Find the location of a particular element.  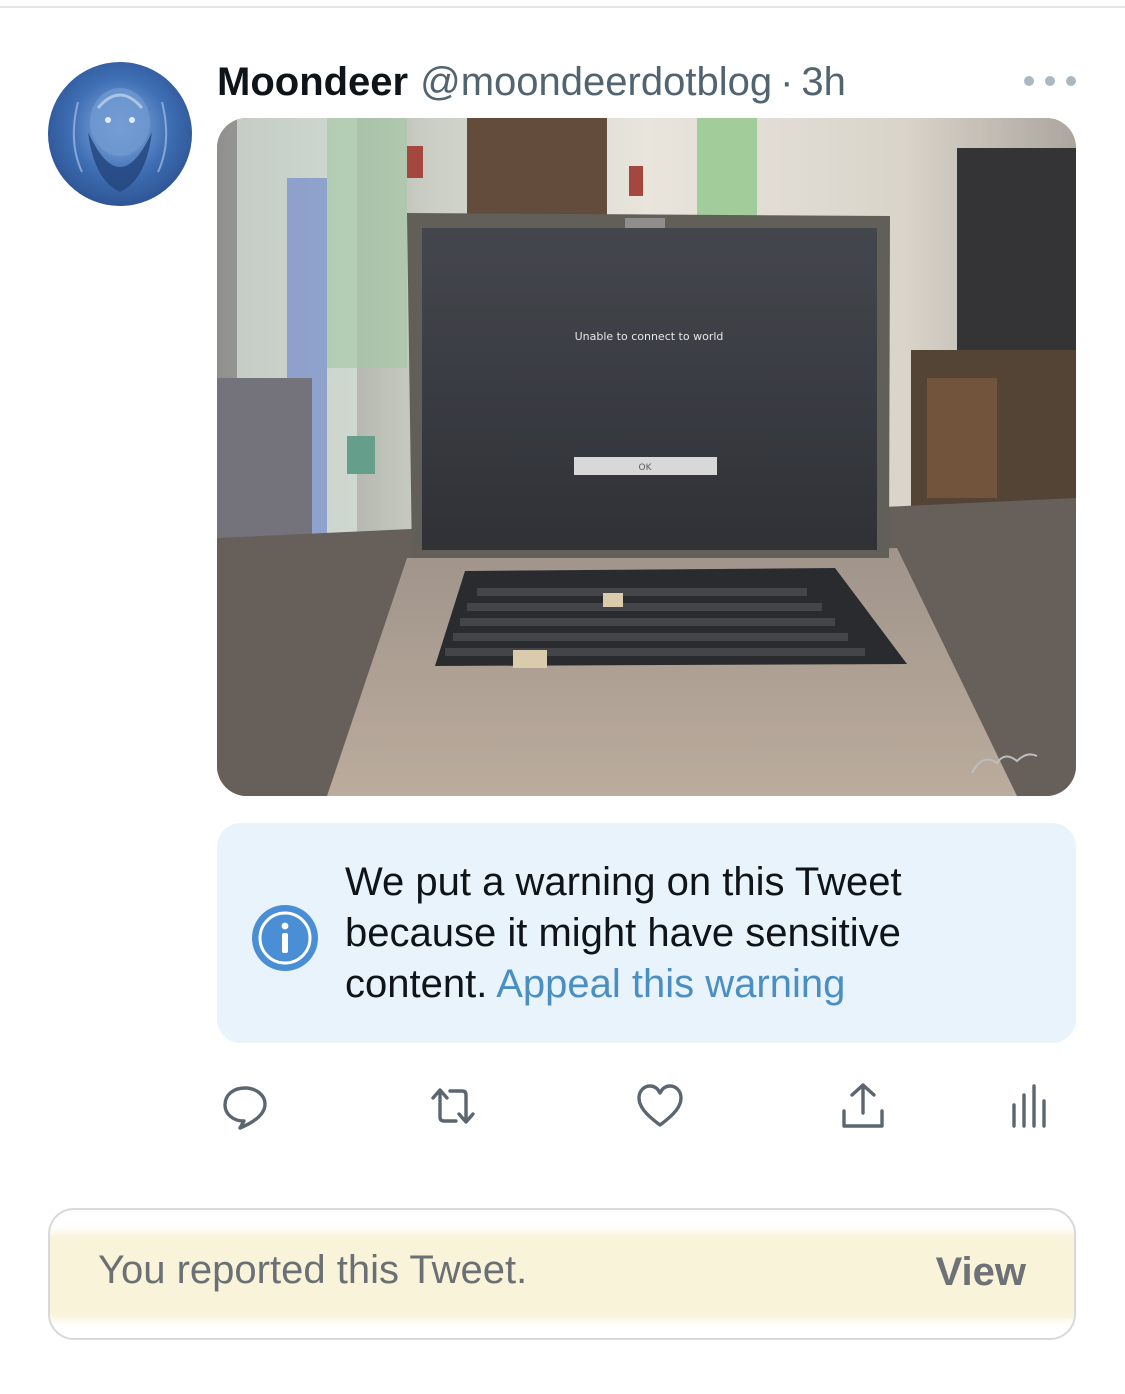

analytics-icon is located at coordinates (1029, 1106).